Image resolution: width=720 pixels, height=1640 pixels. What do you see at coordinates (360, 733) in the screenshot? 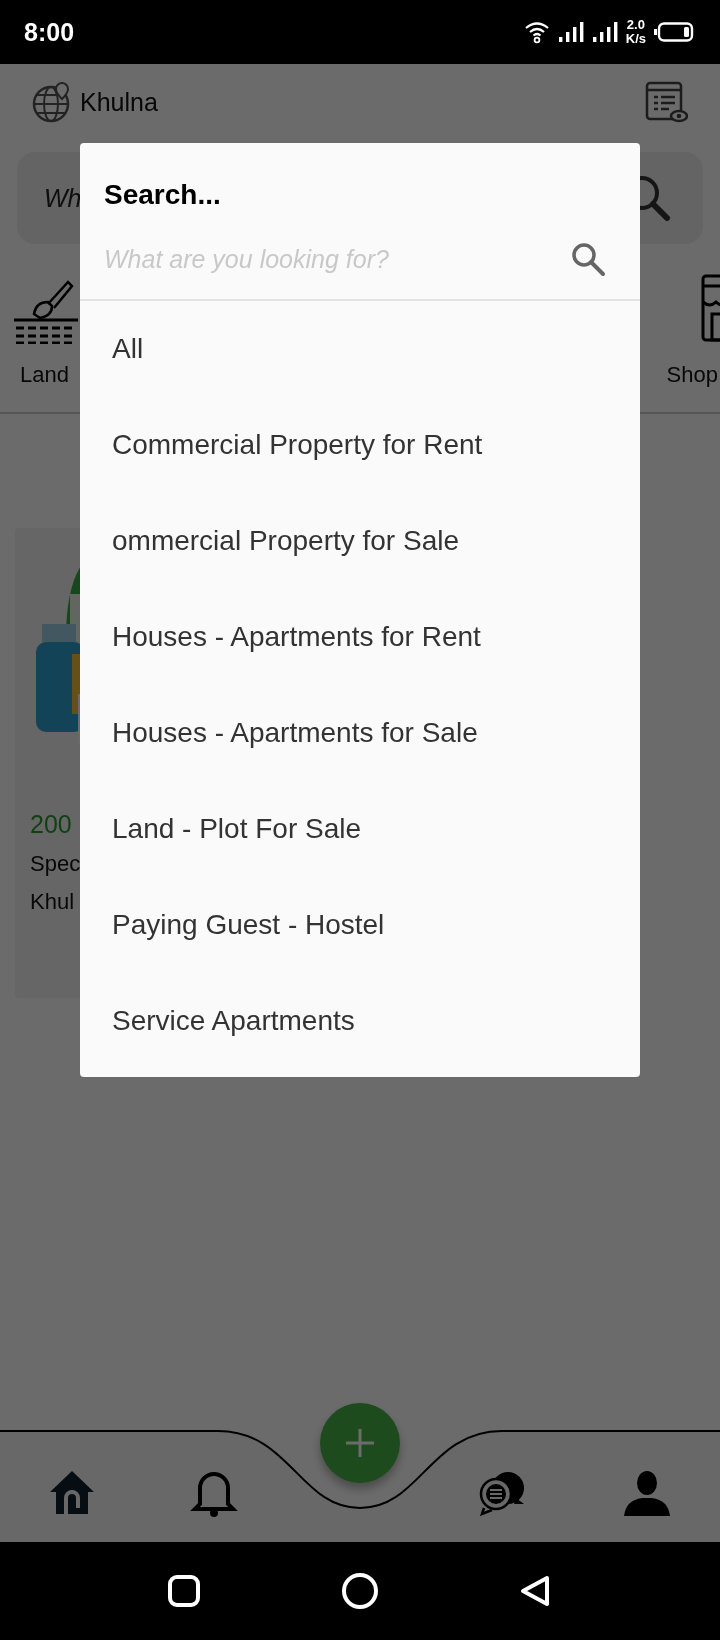
I see `category-option: Houses - Apartments for Sale` at bounding box center [360, 733].